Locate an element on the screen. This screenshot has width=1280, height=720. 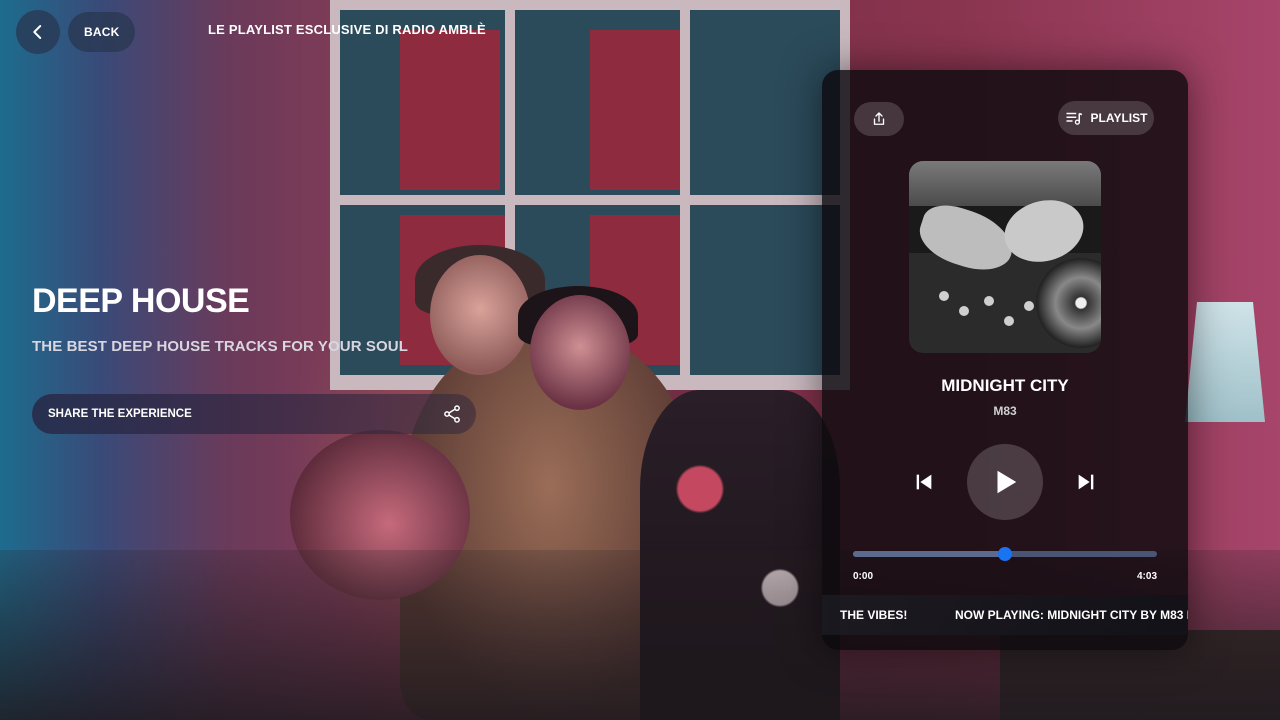
track-title: MIDNIGHT CITY is located at coordinates (1005, 385).